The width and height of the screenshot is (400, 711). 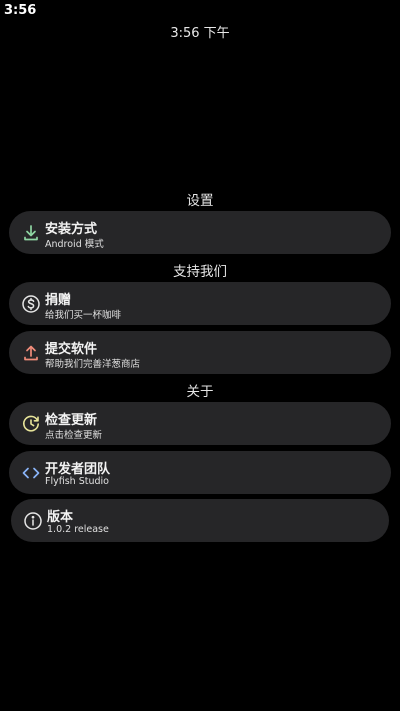 I want to click on submit-software-title: 提交软件, so click(x=71, y=349).